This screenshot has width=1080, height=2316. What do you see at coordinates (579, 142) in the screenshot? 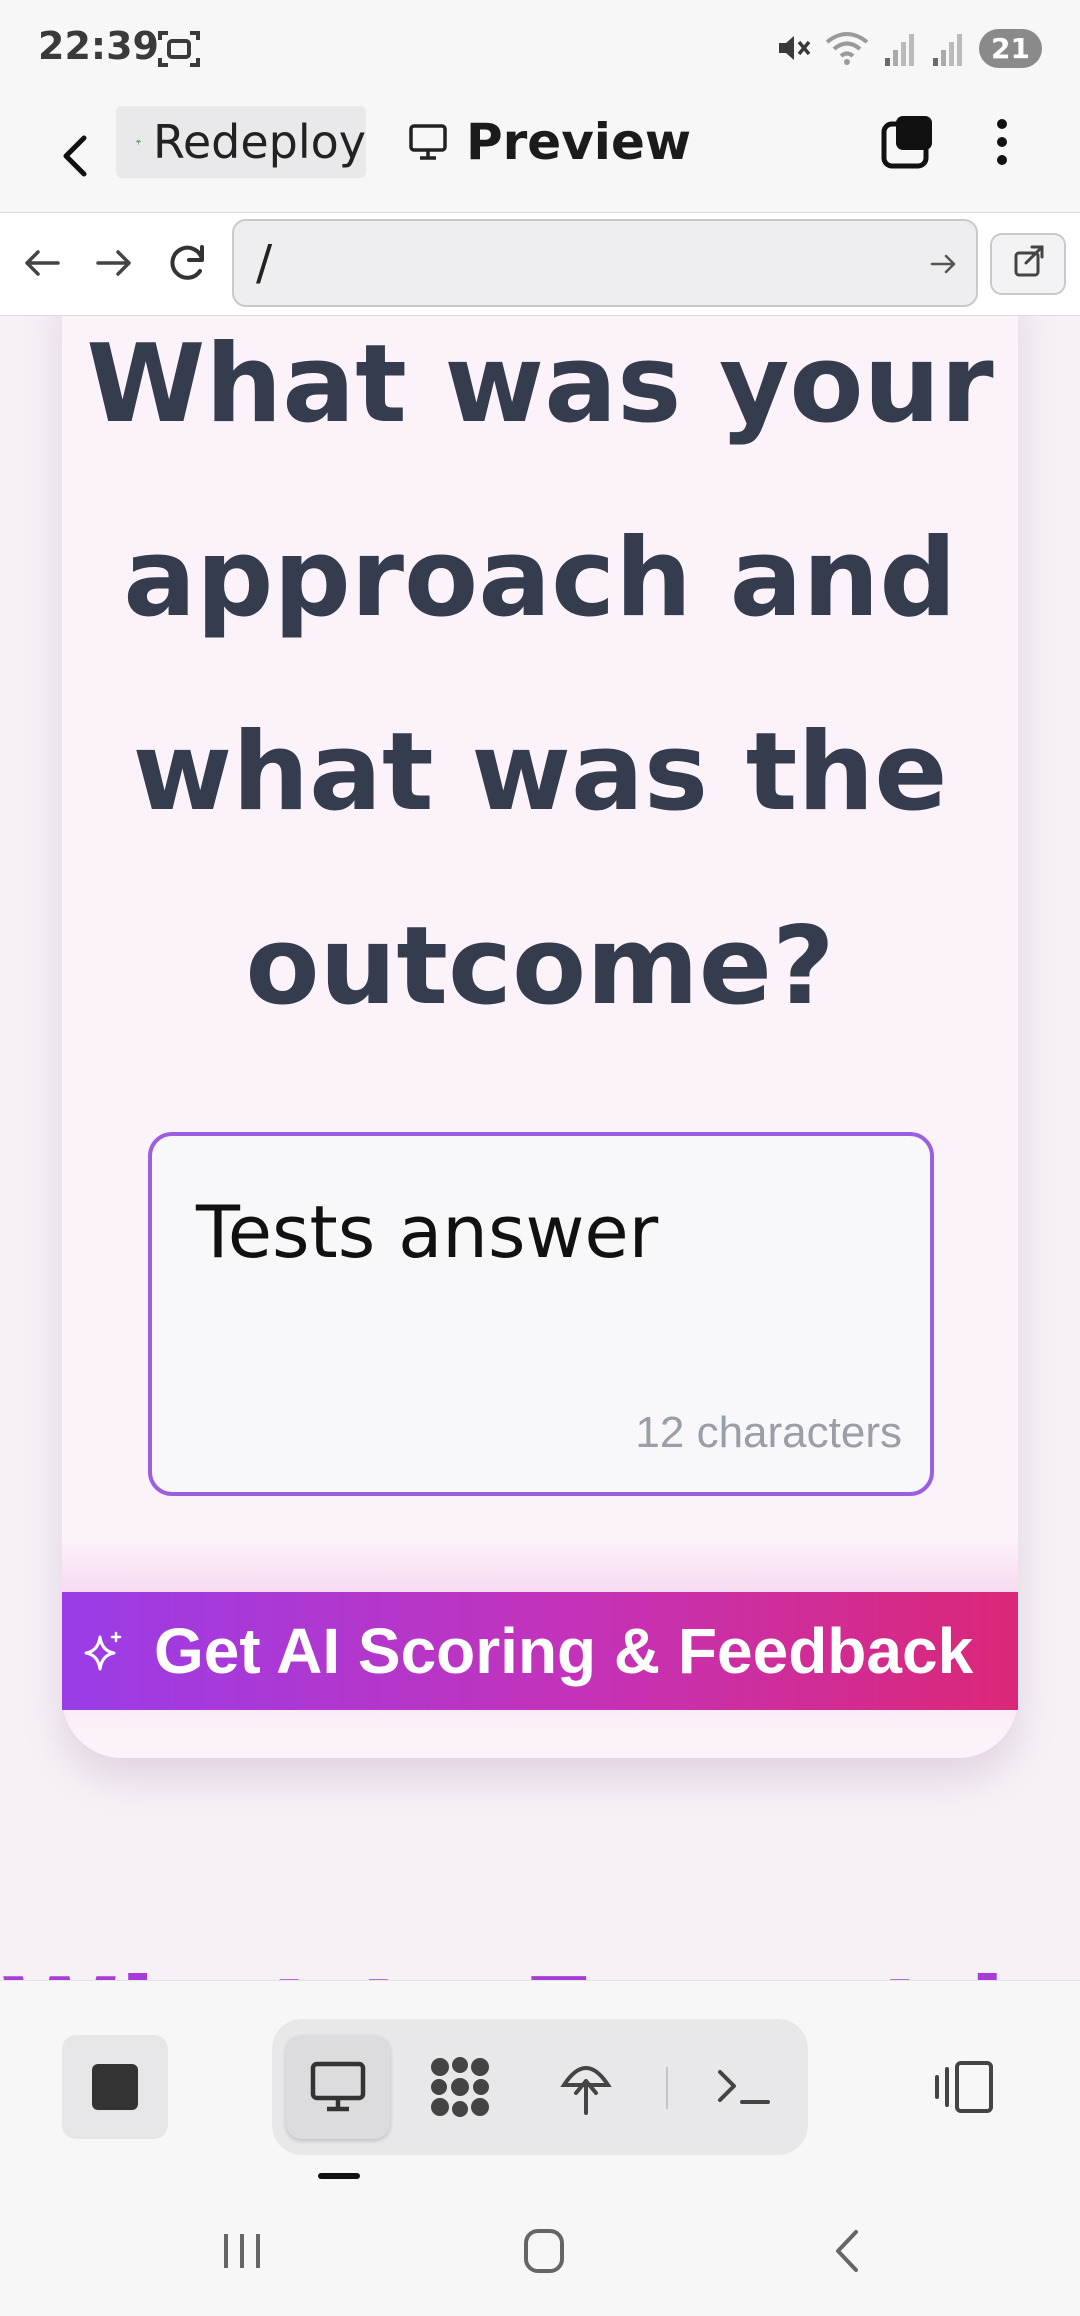
I see `preview-label: Preview` at bounding box center [579, 142].